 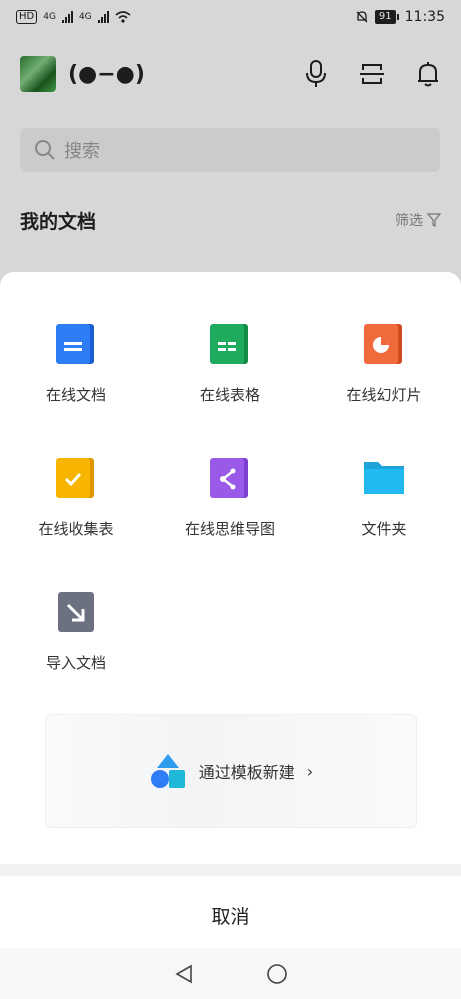 What do you see at coordinates (384, 478) in the screenshot?
I see `folder-icon` at bounding box center [384, 478].